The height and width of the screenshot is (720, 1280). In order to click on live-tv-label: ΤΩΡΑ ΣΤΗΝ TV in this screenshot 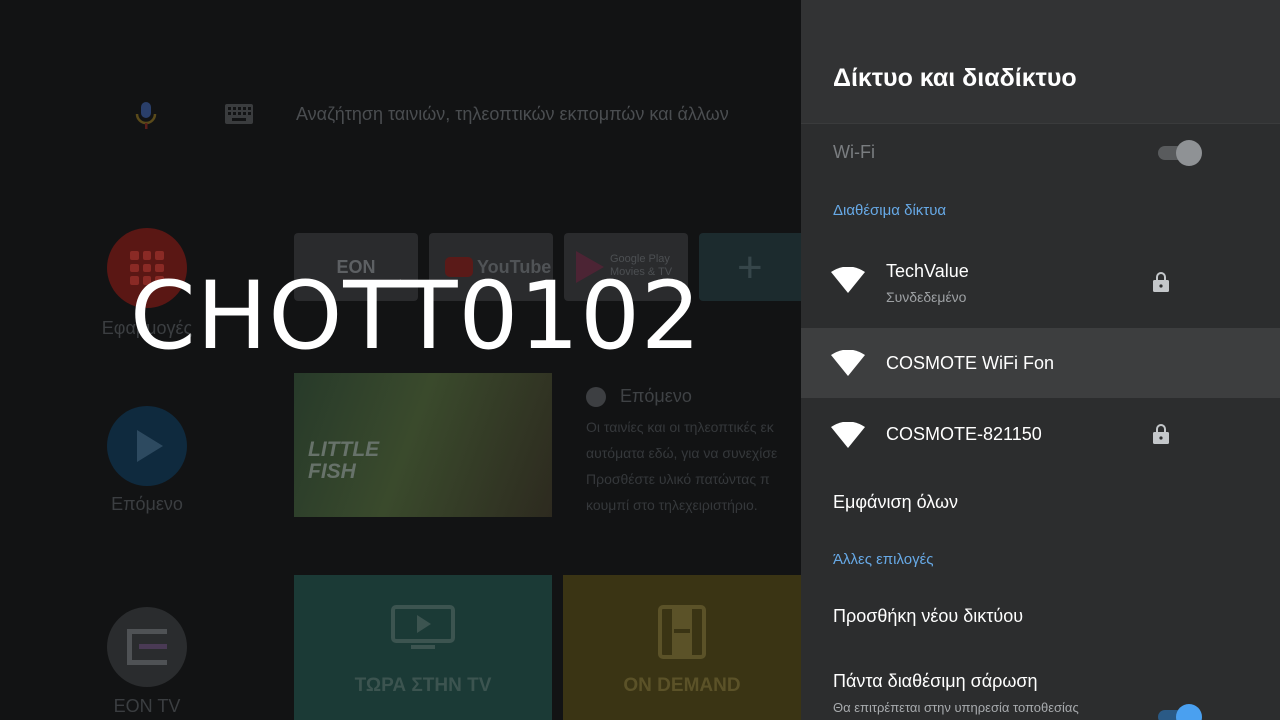, I will do `click(423, 685)`.